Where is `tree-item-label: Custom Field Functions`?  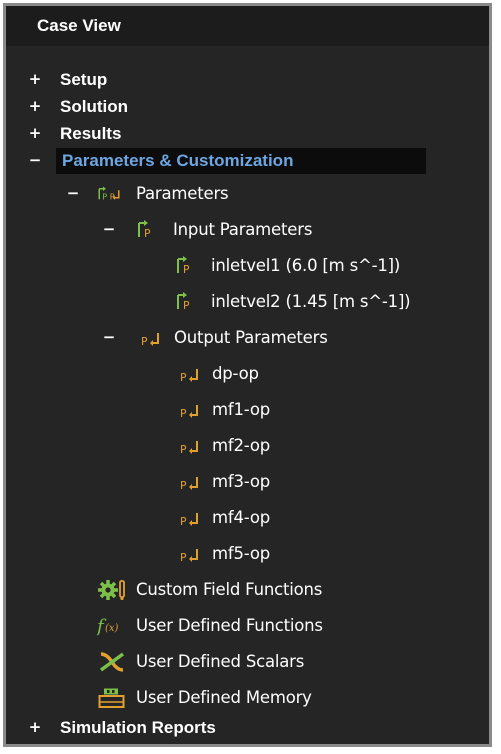 tree-item-label: Custom Field Functions is located at coordinates (229, 589).